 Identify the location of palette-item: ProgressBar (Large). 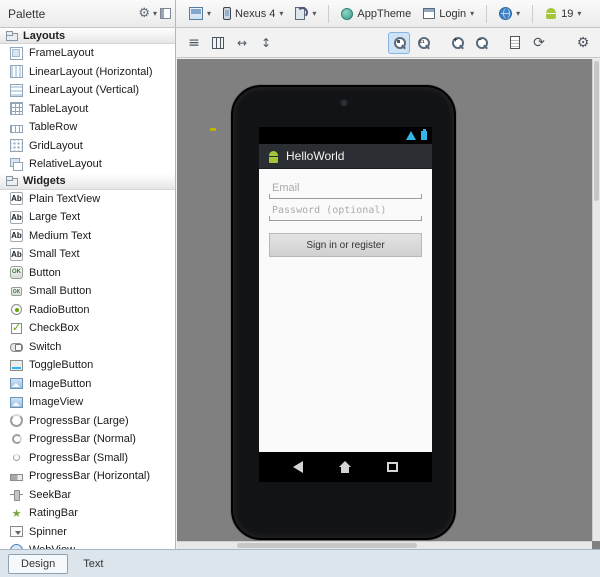
(87, 421).